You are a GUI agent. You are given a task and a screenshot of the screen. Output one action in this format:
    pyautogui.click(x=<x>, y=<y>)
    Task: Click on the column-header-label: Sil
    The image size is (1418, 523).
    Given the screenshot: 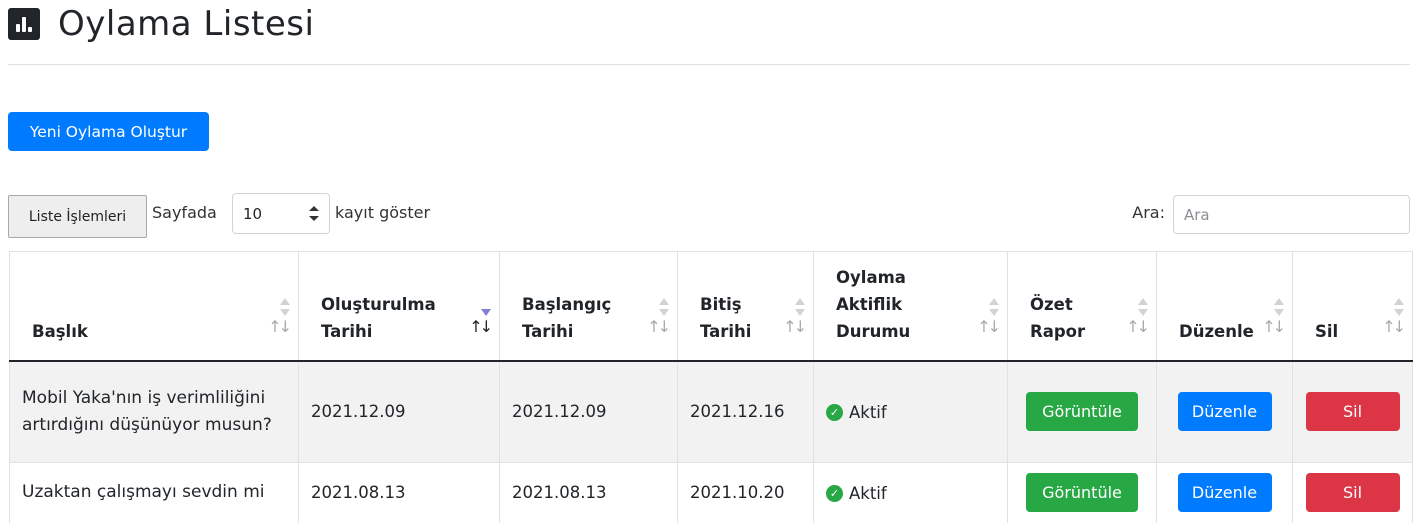 What is the action you would take?
    pyautogui.click(x=1327, y=331)
    